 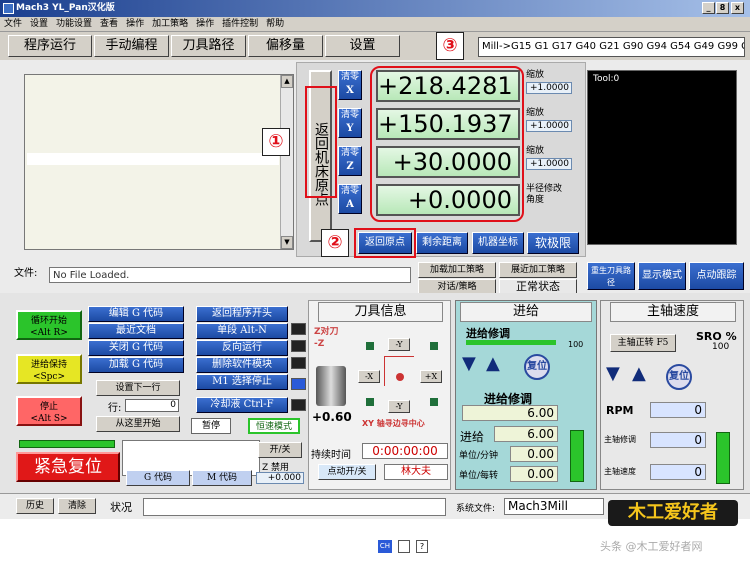 I want to click on spindle-speed-field: 0, so click(x=678, y=472).